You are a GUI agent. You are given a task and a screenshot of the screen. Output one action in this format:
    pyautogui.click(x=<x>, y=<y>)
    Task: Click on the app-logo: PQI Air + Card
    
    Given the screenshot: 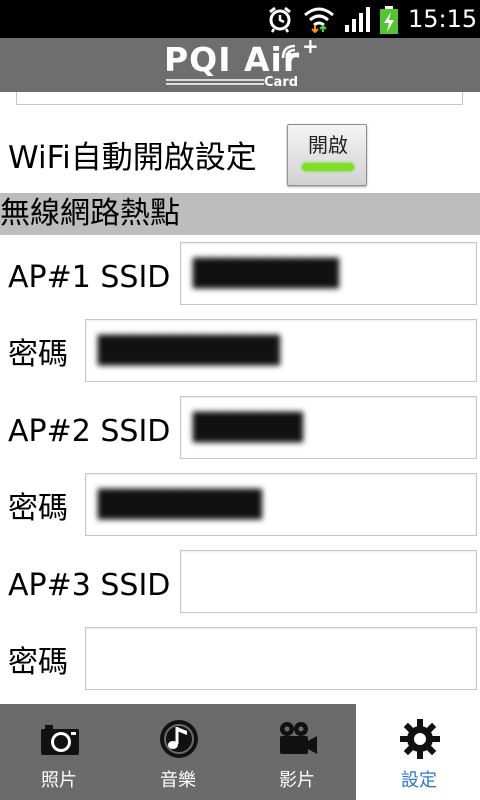 What is the action you would take?
    pyautogui.click(x=244, y=64)
    